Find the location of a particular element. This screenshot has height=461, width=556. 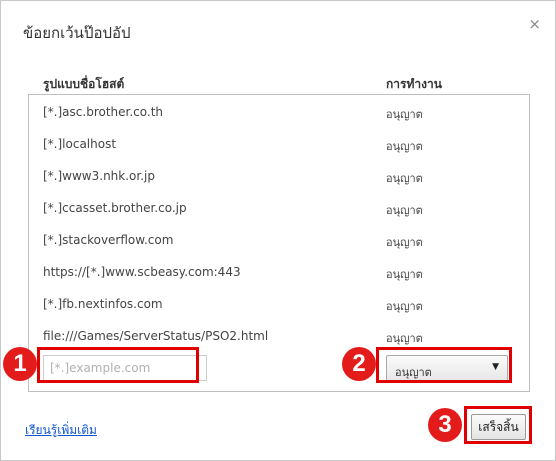

list-item: [*.]asc.brother.co.th อนุญาต is located at coordinates (279, 111).